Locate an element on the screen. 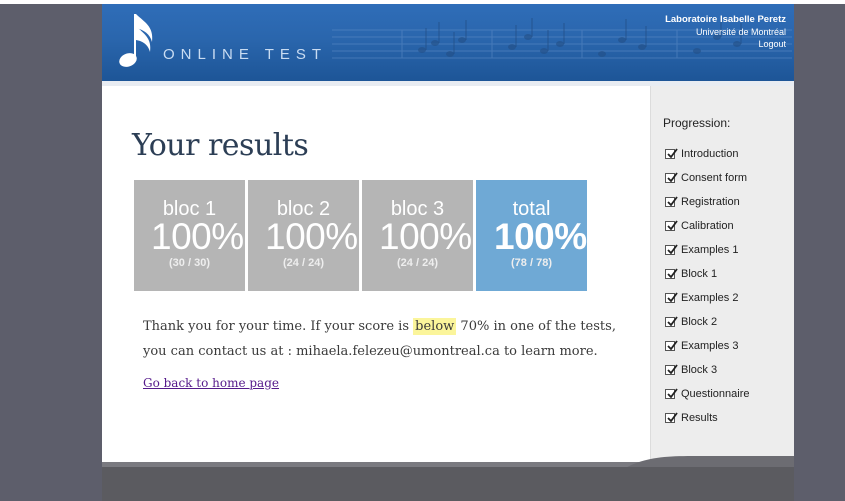  progression-item-examples-1: Examples 1 is located at coordinates (707, 256).